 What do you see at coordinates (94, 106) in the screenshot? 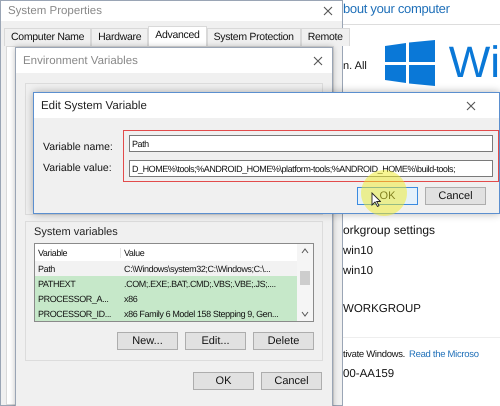
I see `dialog-title: Edit System Variable` at bounding box center [94, 106].